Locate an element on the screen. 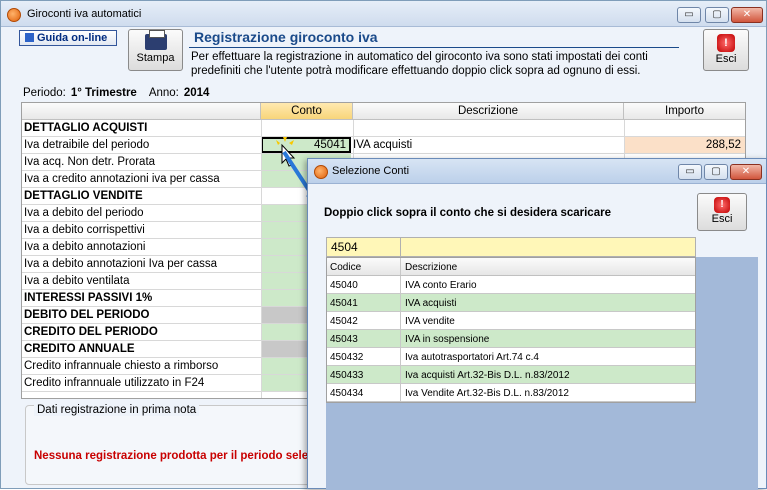 This screenshot has width=767, height=490. stampa-button: Stampa is located at coordinates (155, 50).